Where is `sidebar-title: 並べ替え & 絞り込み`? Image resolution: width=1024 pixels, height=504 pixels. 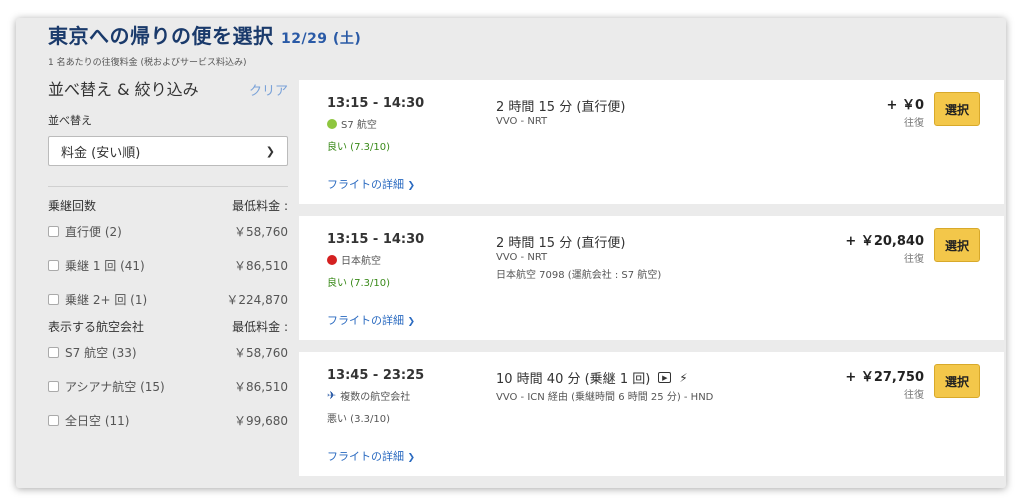 sidebar-title: 並べ替え & 絞り込み is located at coordinates (123, 89).